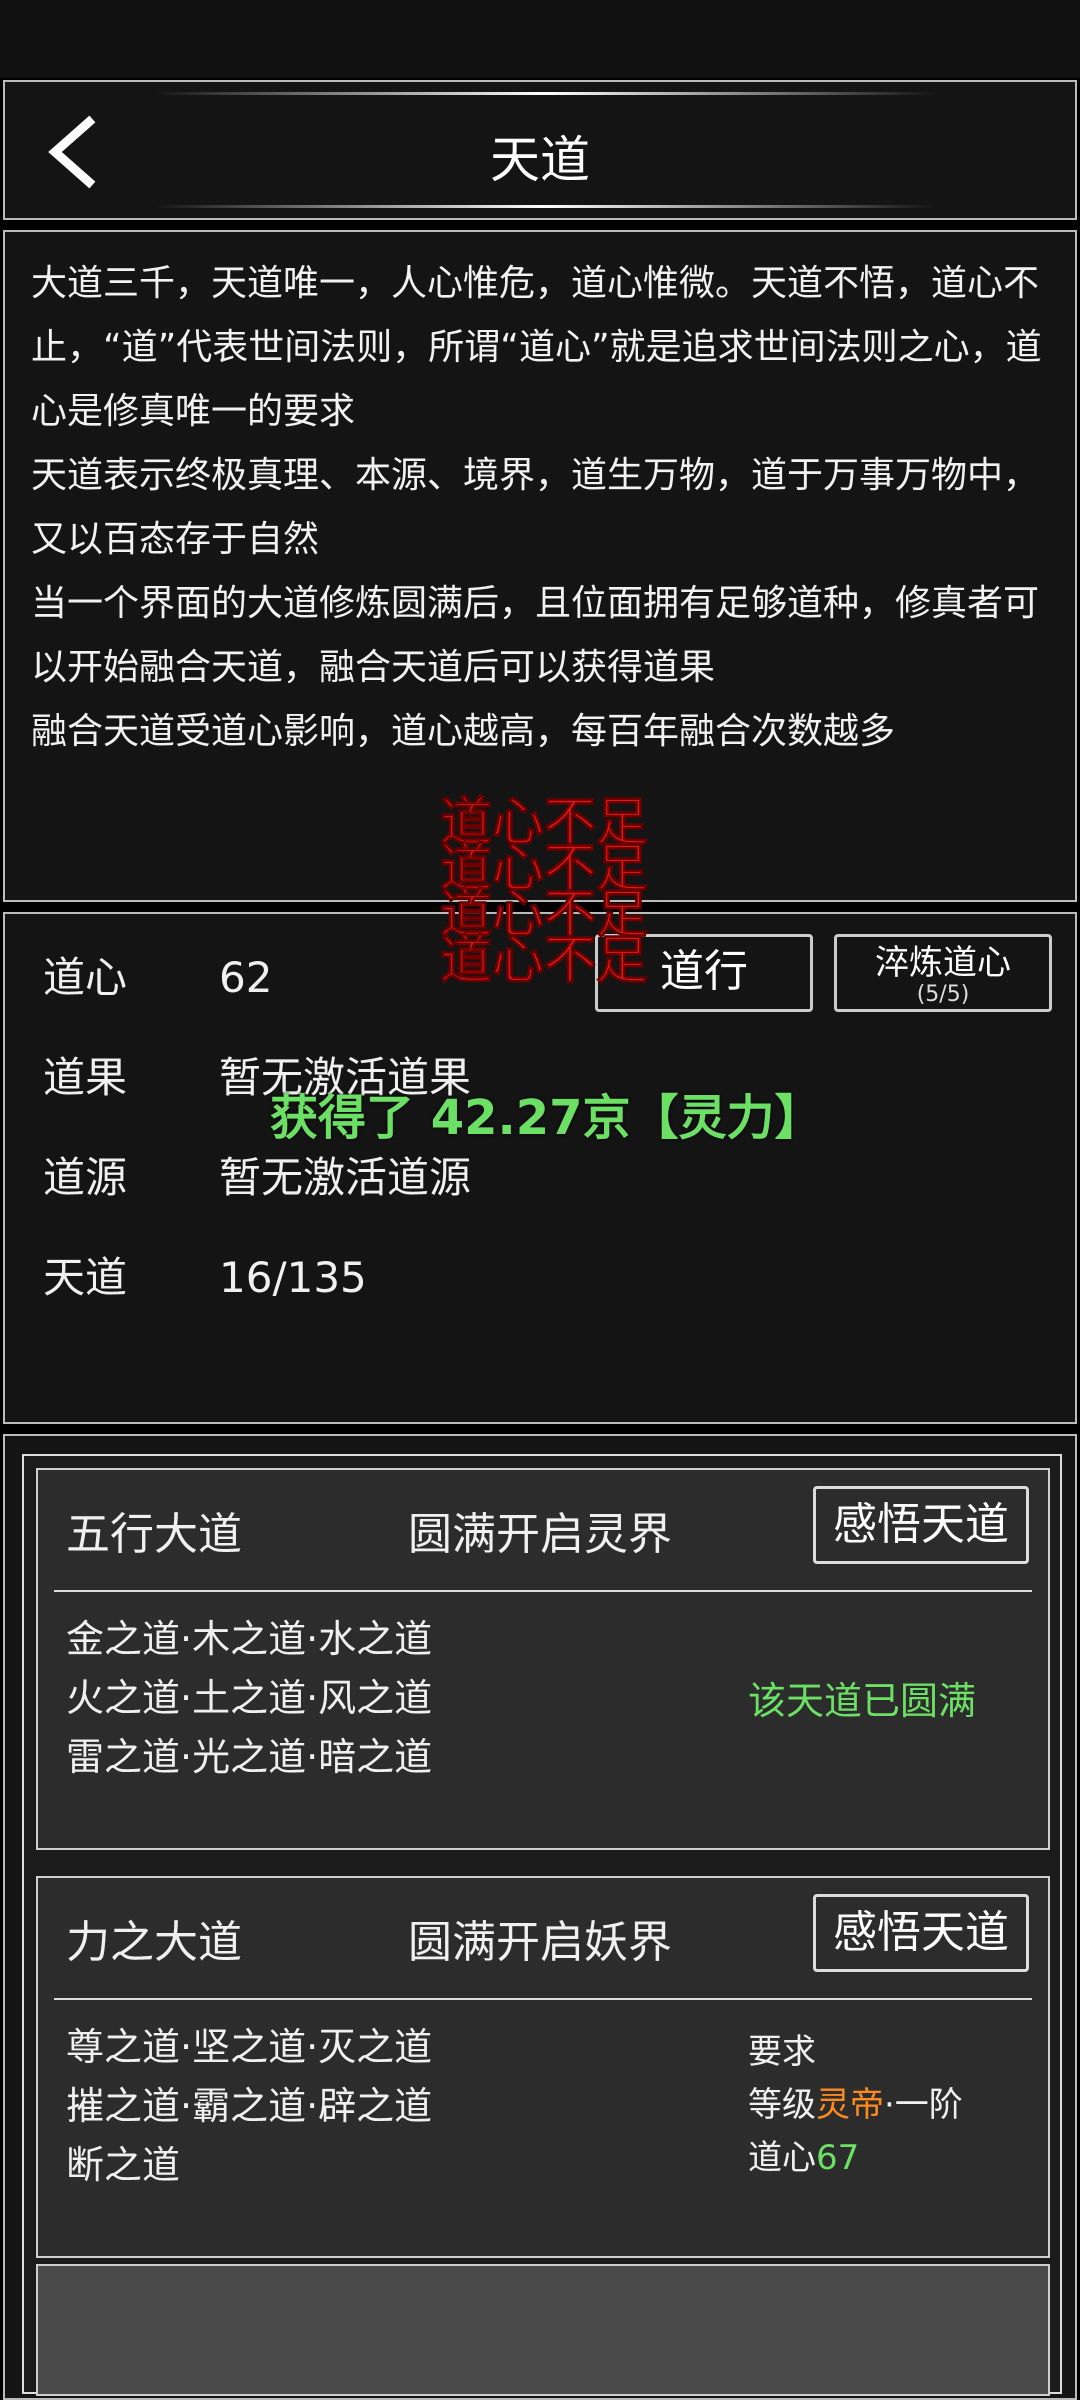  I want to click on dao-ways-line: 雷之道·光之道·暗之道, so click(249, 1757).